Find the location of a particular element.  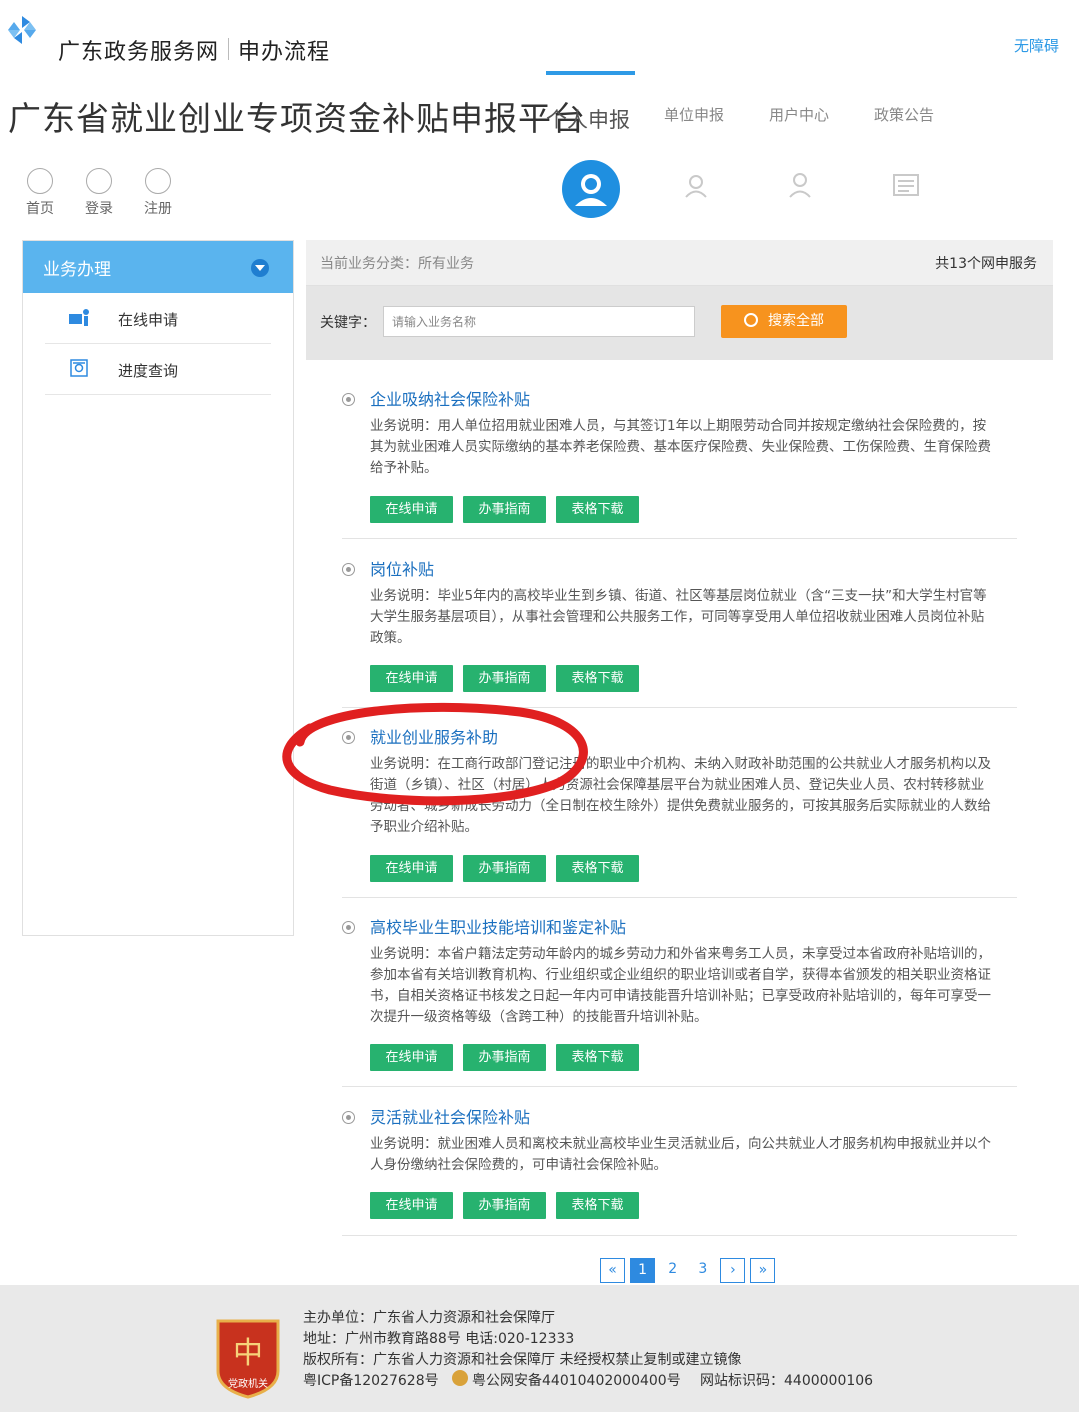

service-title: 岗位补贴 is located at coordinates (402, 568).